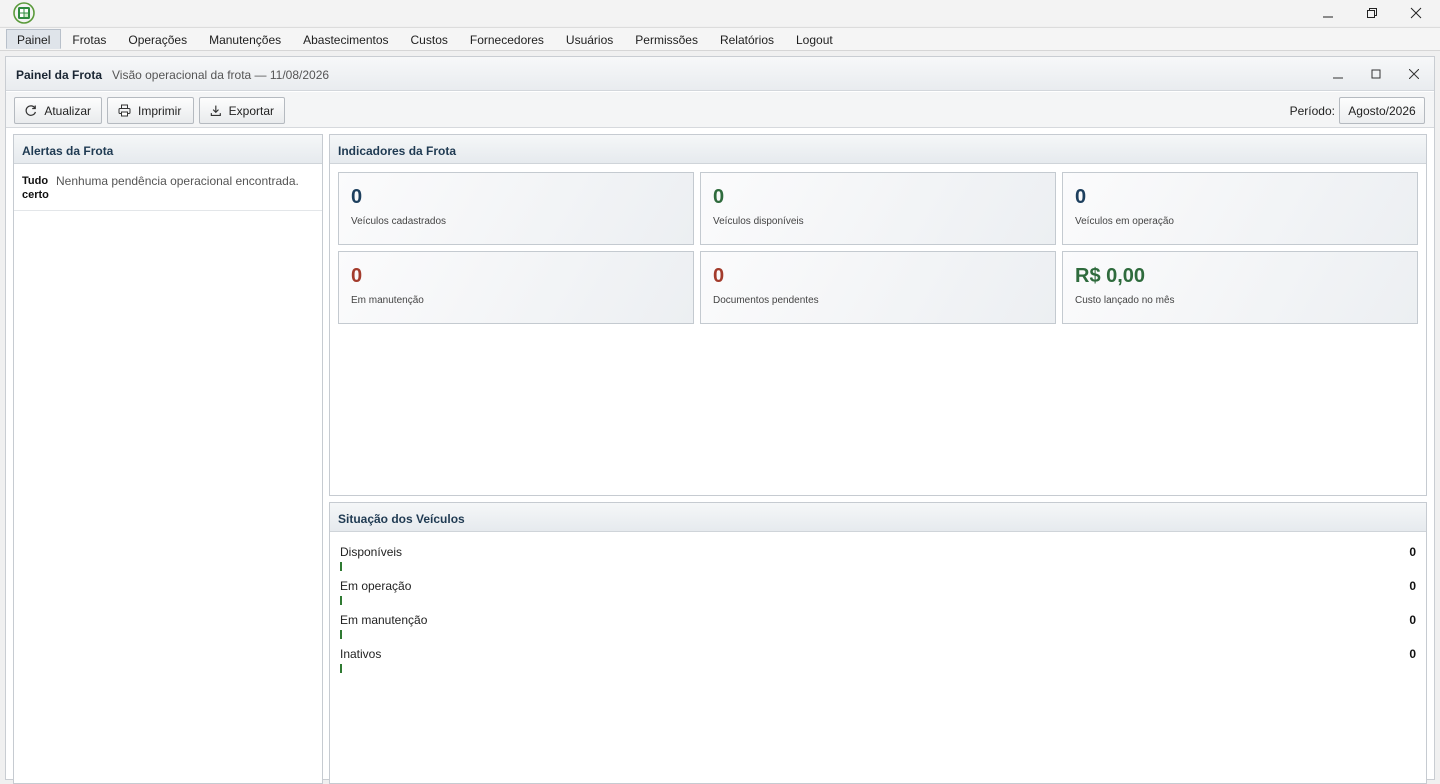 Image resolution: width=1440 pixels, height=784 pixels. I want to click on menu-item-logout: Logout, so click(814, 39).